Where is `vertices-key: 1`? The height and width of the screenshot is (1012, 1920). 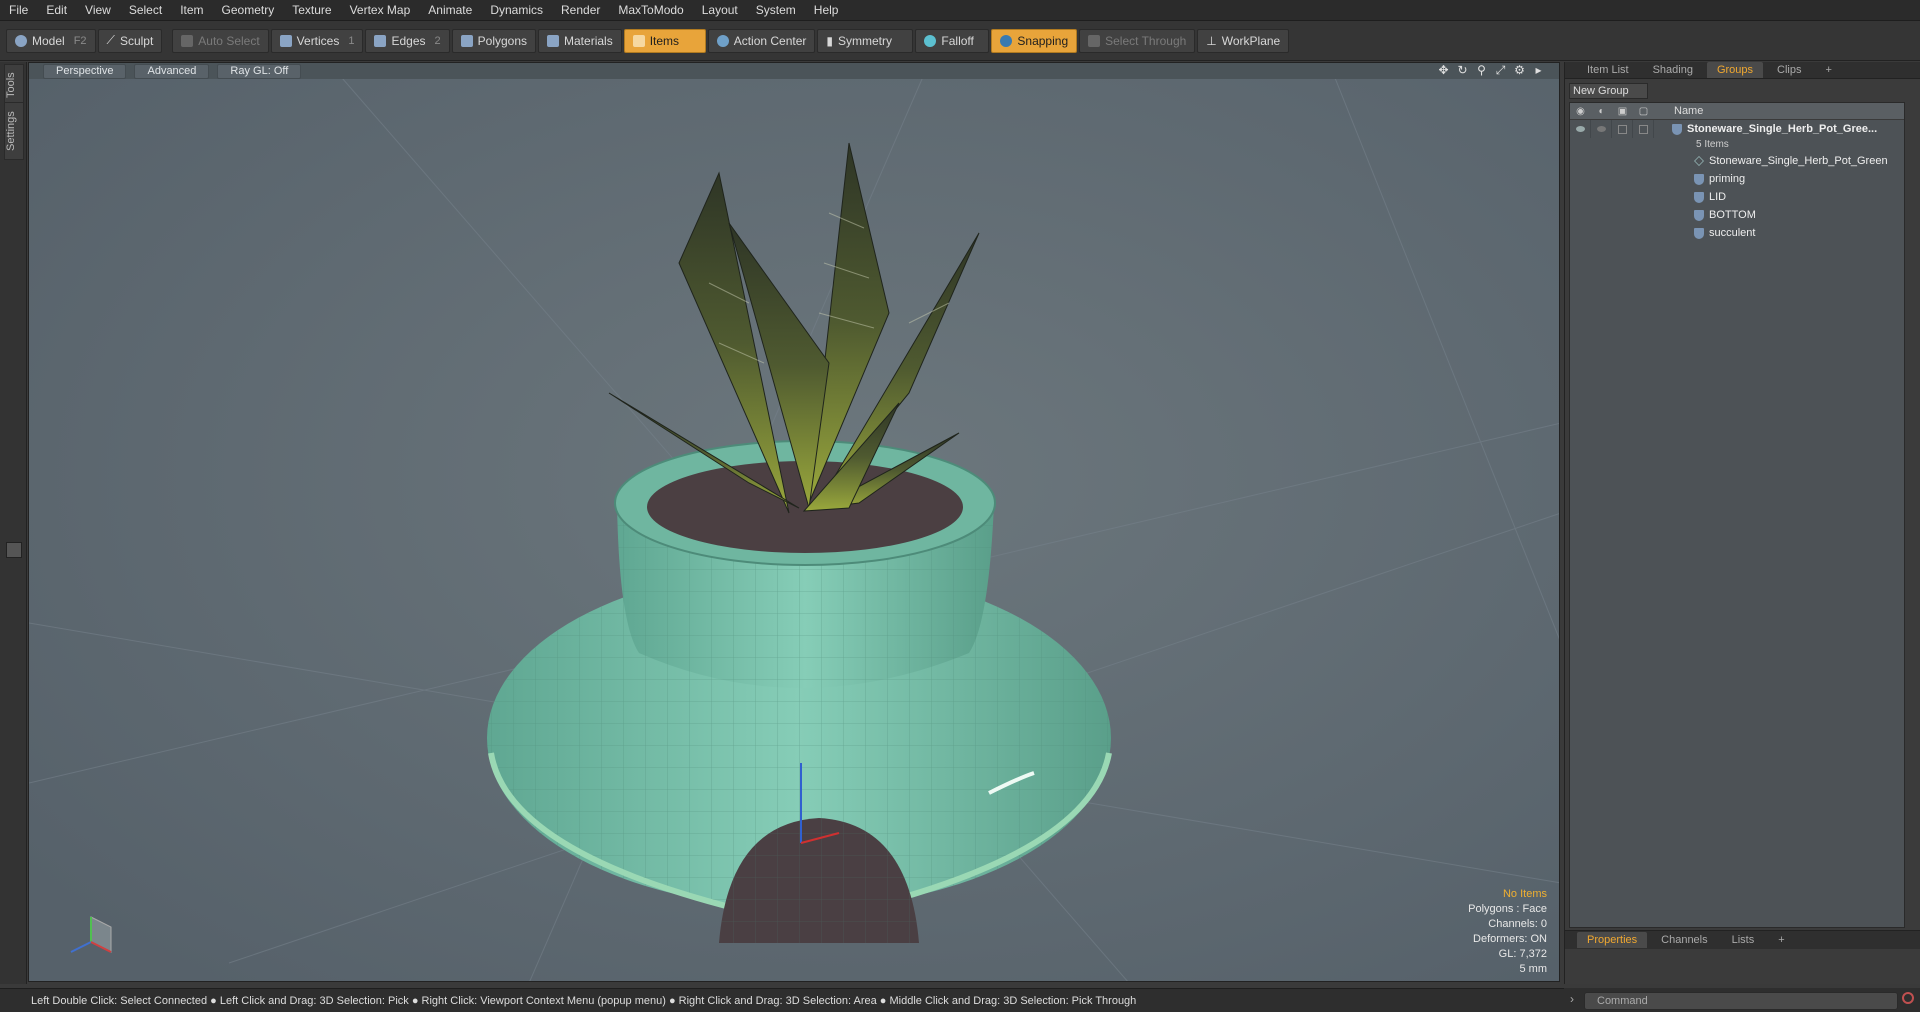
vertices-key: 1 is located at coordinates (351, 40).